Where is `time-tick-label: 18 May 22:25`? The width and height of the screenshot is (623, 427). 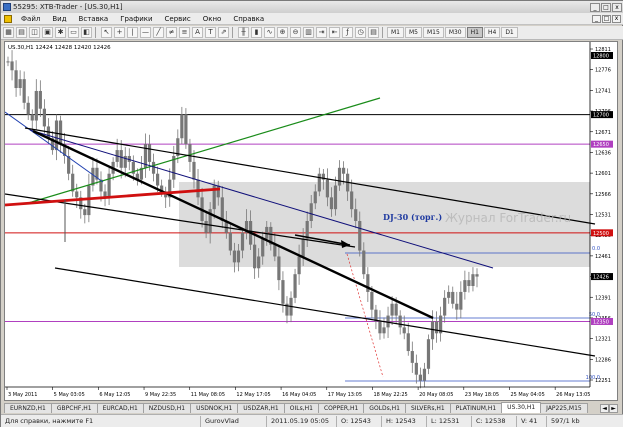 time-tick-label: 18 May 22:25 is located at coordinates (390, 395).